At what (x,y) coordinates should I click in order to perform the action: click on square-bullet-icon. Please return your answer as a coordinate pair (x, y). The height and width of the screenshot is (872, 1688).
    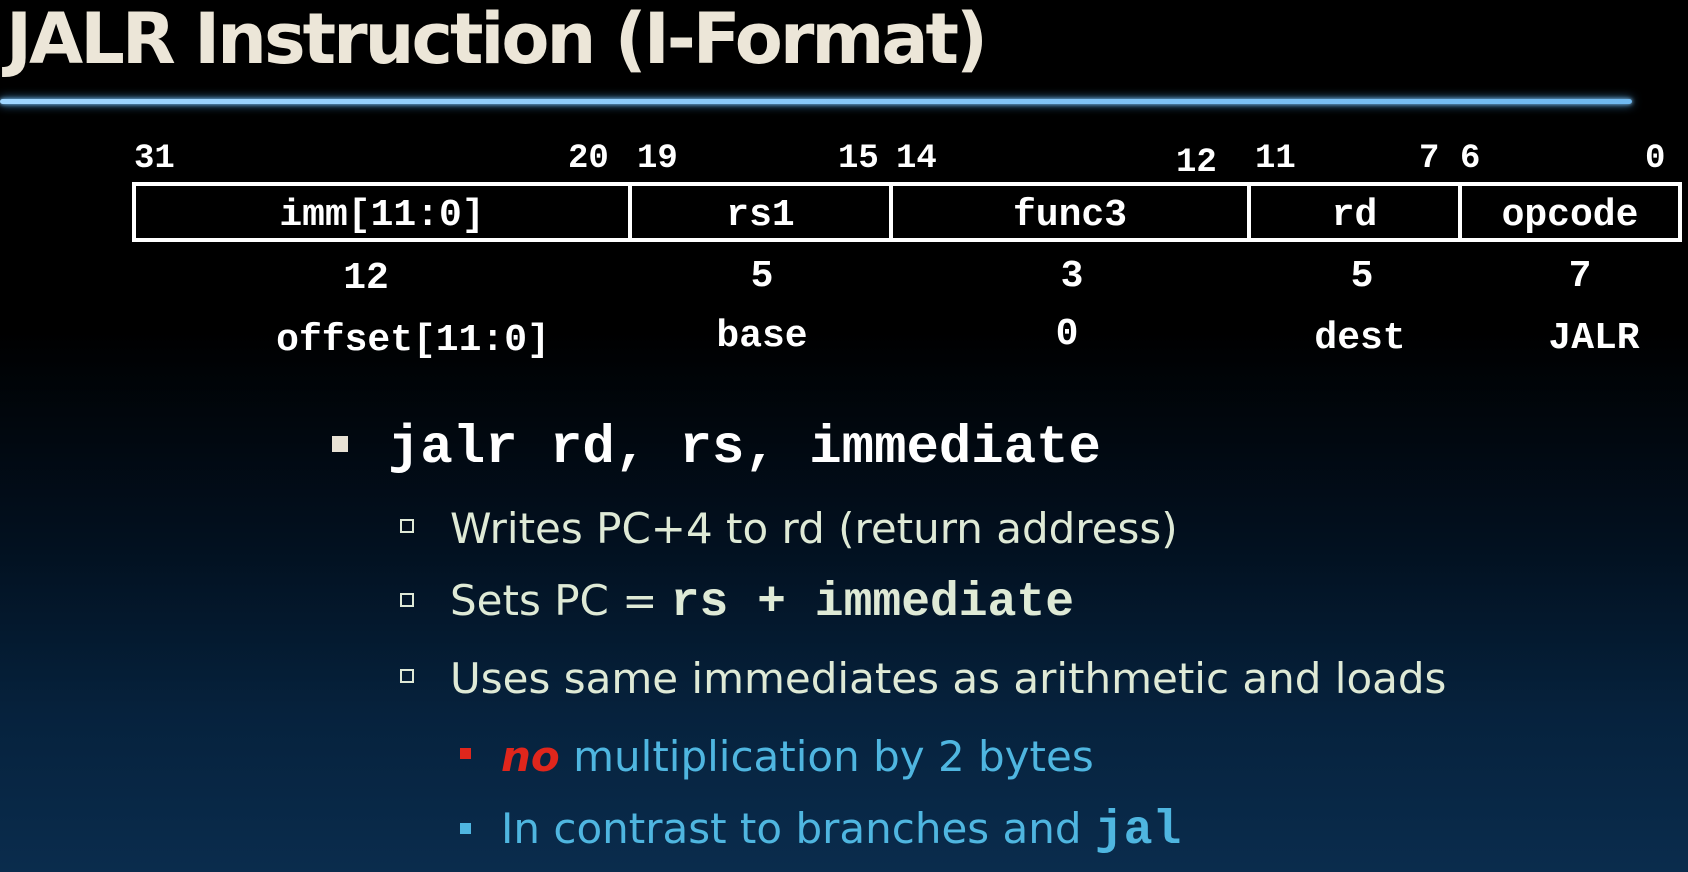
    Looking at the image, I should click on (340, 443).